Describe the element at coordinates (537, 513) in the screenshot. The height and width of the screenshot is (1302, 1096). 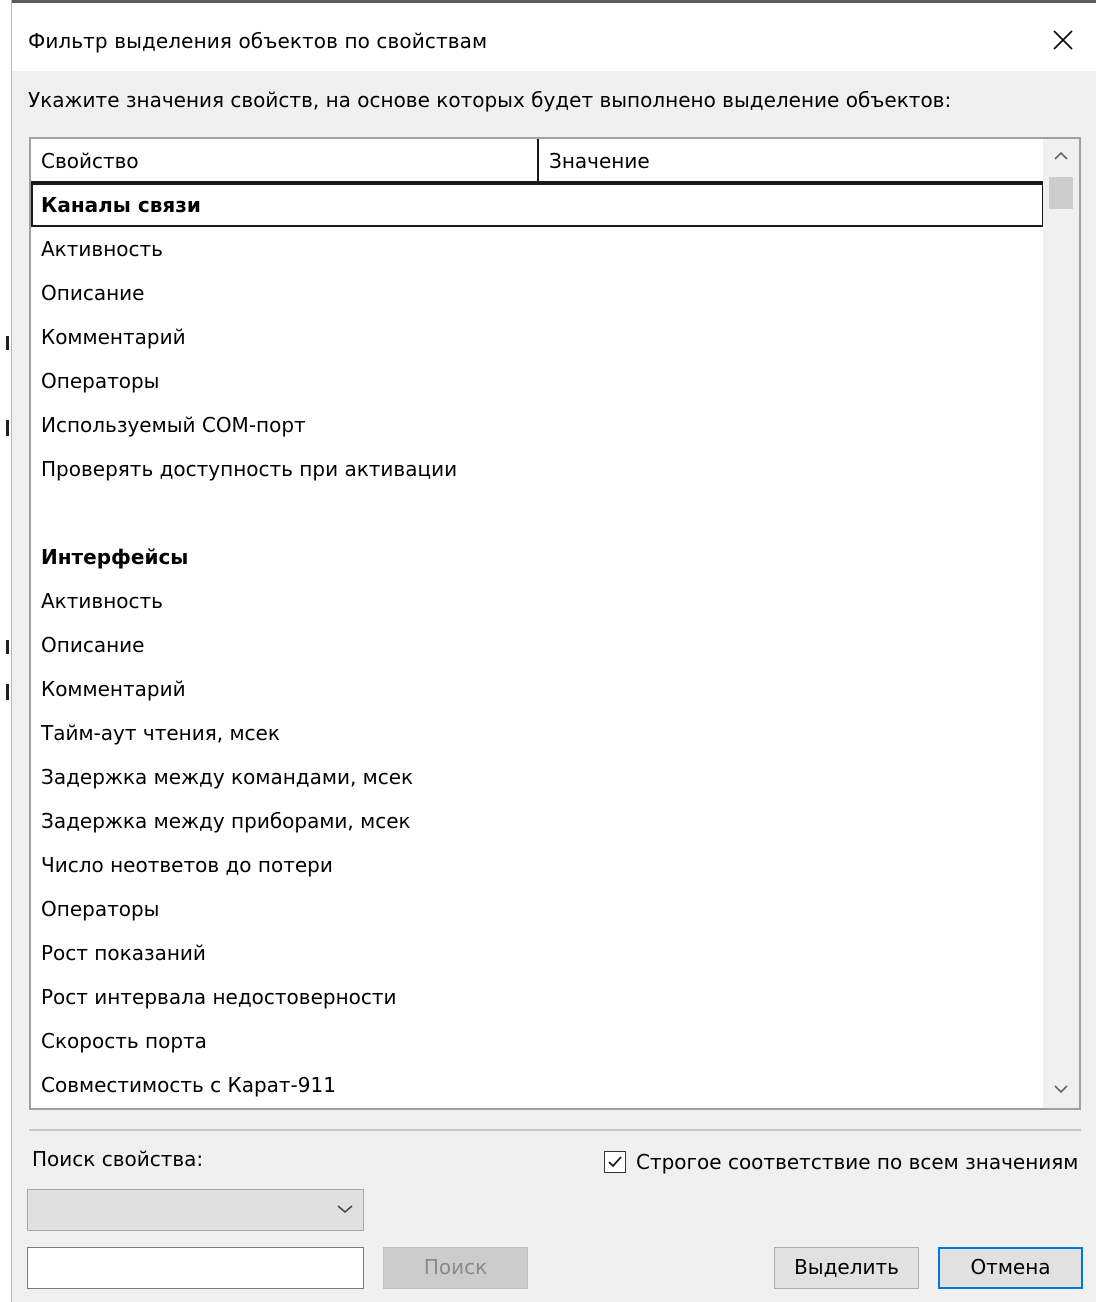
I see `grid-blank-row` at that location.